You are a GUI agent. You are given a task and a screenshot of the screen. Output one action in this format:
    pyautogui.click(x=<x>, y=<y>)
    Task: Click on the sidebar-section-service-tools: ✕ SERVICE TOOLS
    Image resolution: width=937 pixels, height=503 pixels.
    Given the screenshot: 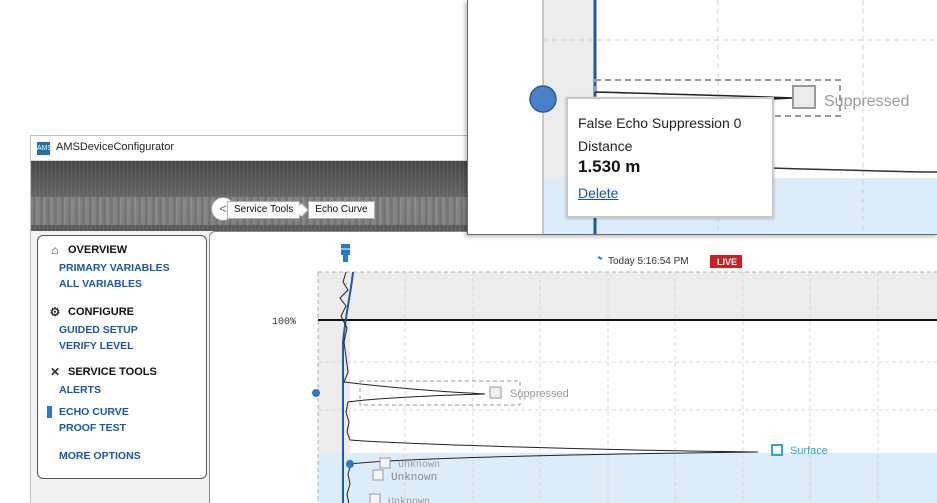 What is the action you would take?
    pyautogui.click(x=102, y=372)
    